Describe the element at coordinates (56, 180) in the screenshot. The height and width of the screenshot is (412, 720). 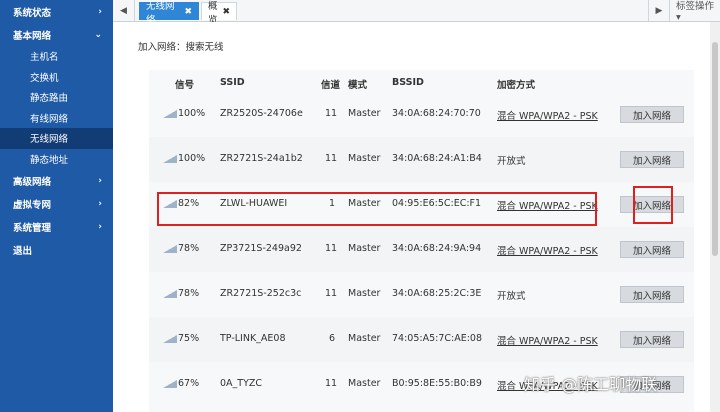
I see `sidebar-group-advanced-network: 高级网络 ›` at that location.